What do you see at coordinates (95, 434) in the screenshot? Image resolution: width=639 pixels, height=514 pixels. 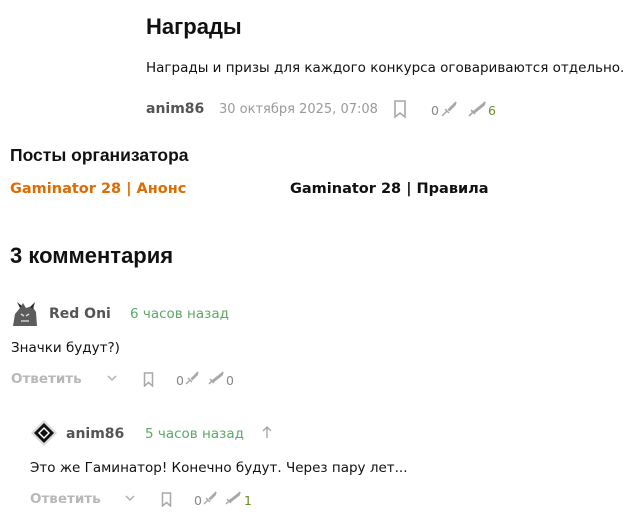 I see `comment-author: anim86` at bounding box center [95, 434].